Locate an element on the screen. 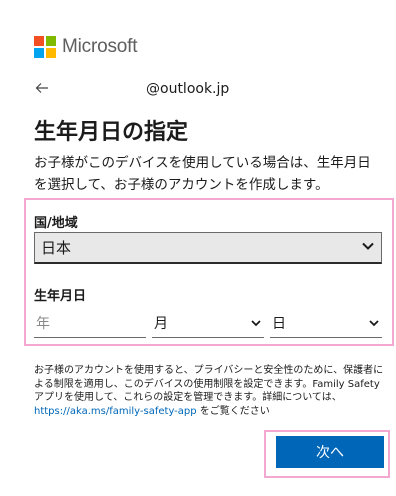 Image resolution: width=396 pixels, height=496 pixels. region-select: 日本 is located at coordinates (208, 248).